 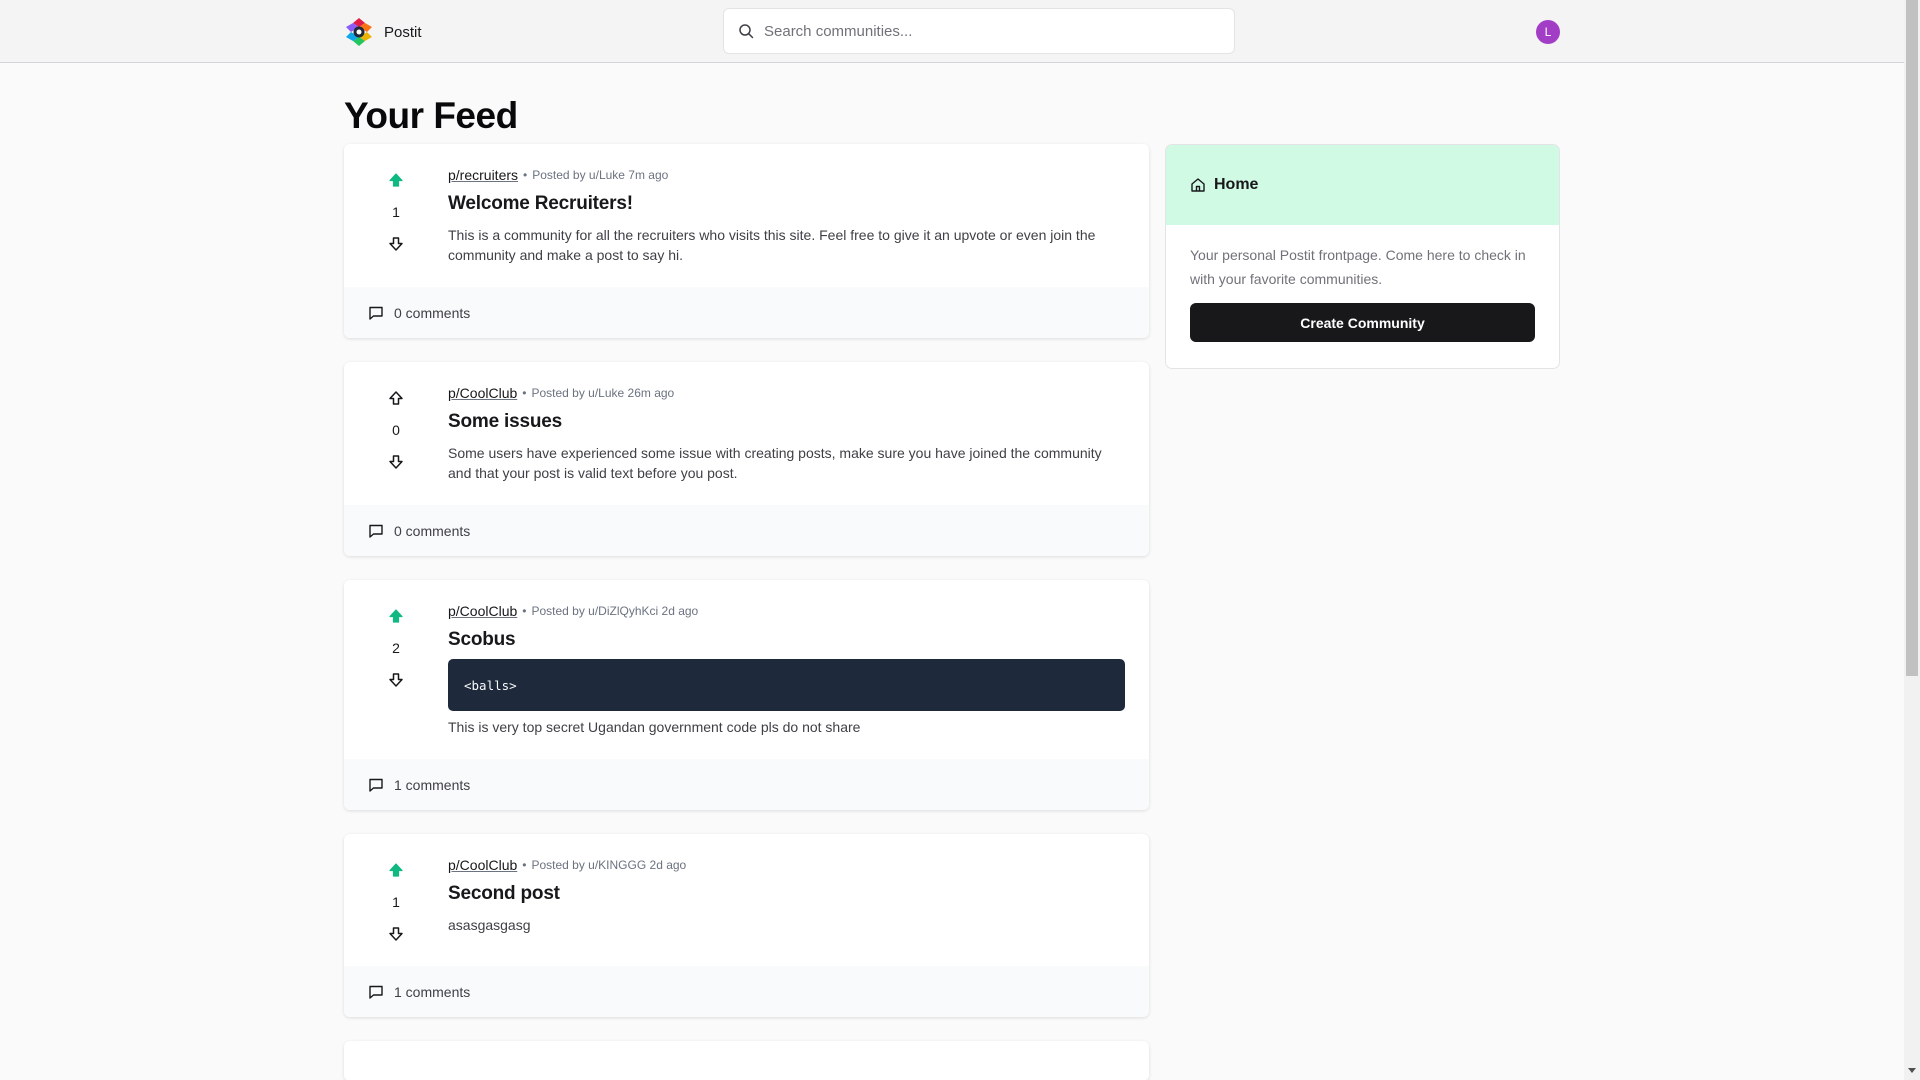 I want to click on community-link: p/recruiters, so click(x=483, y=175).